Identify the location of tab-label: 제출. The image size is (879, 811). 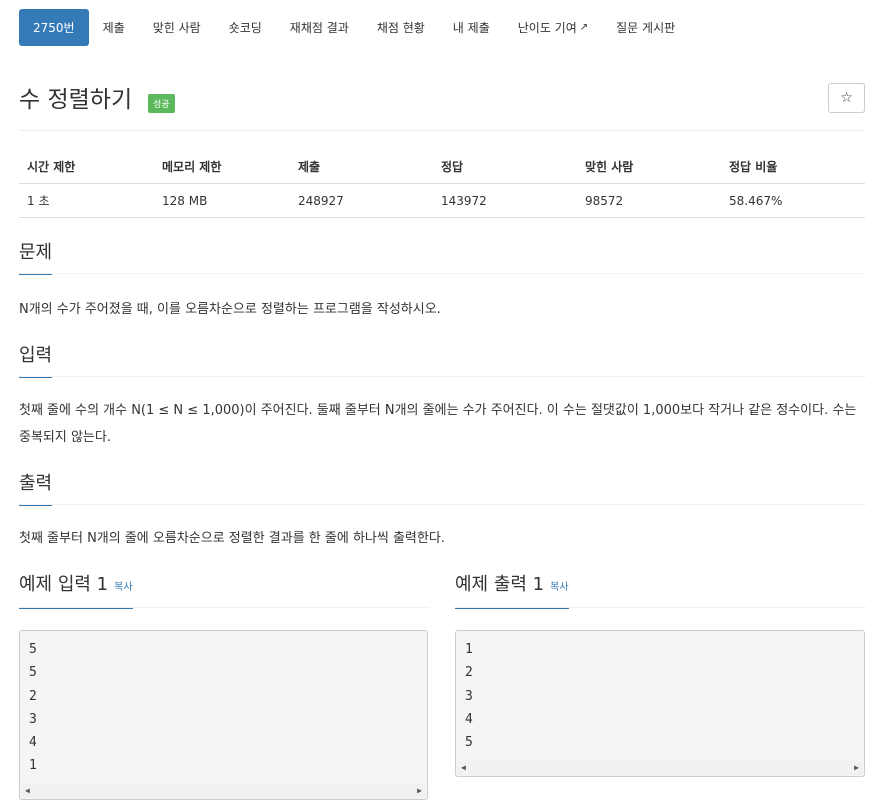
(113, 28).